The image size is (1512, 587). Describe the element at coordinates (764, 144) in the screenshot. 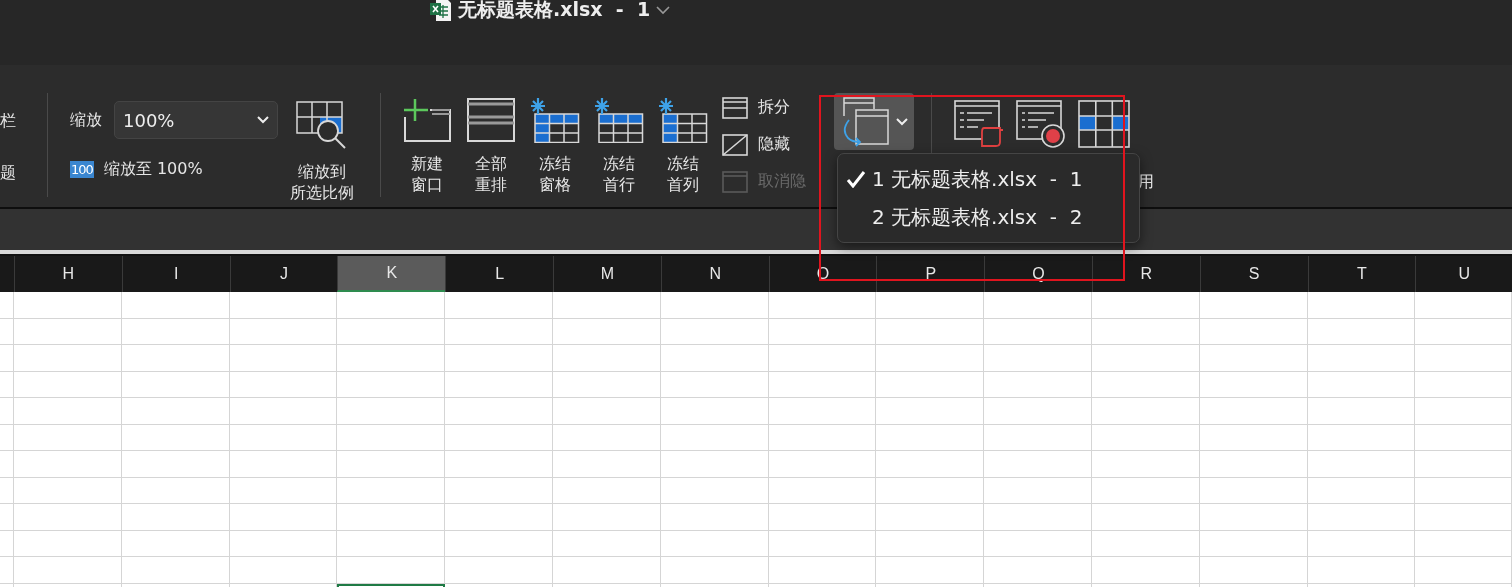

I see `hide-button: 隐藏` at that location.